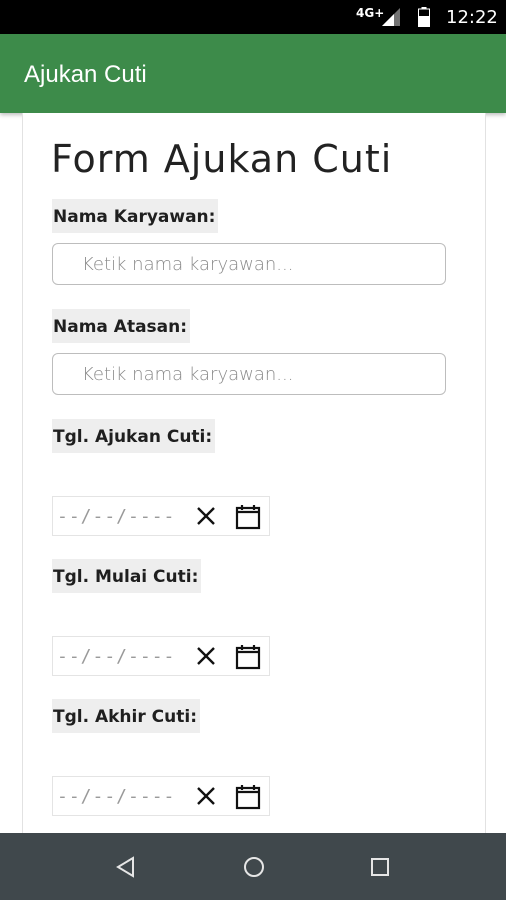  I want to click on navigation-bar, so click(253, 866).